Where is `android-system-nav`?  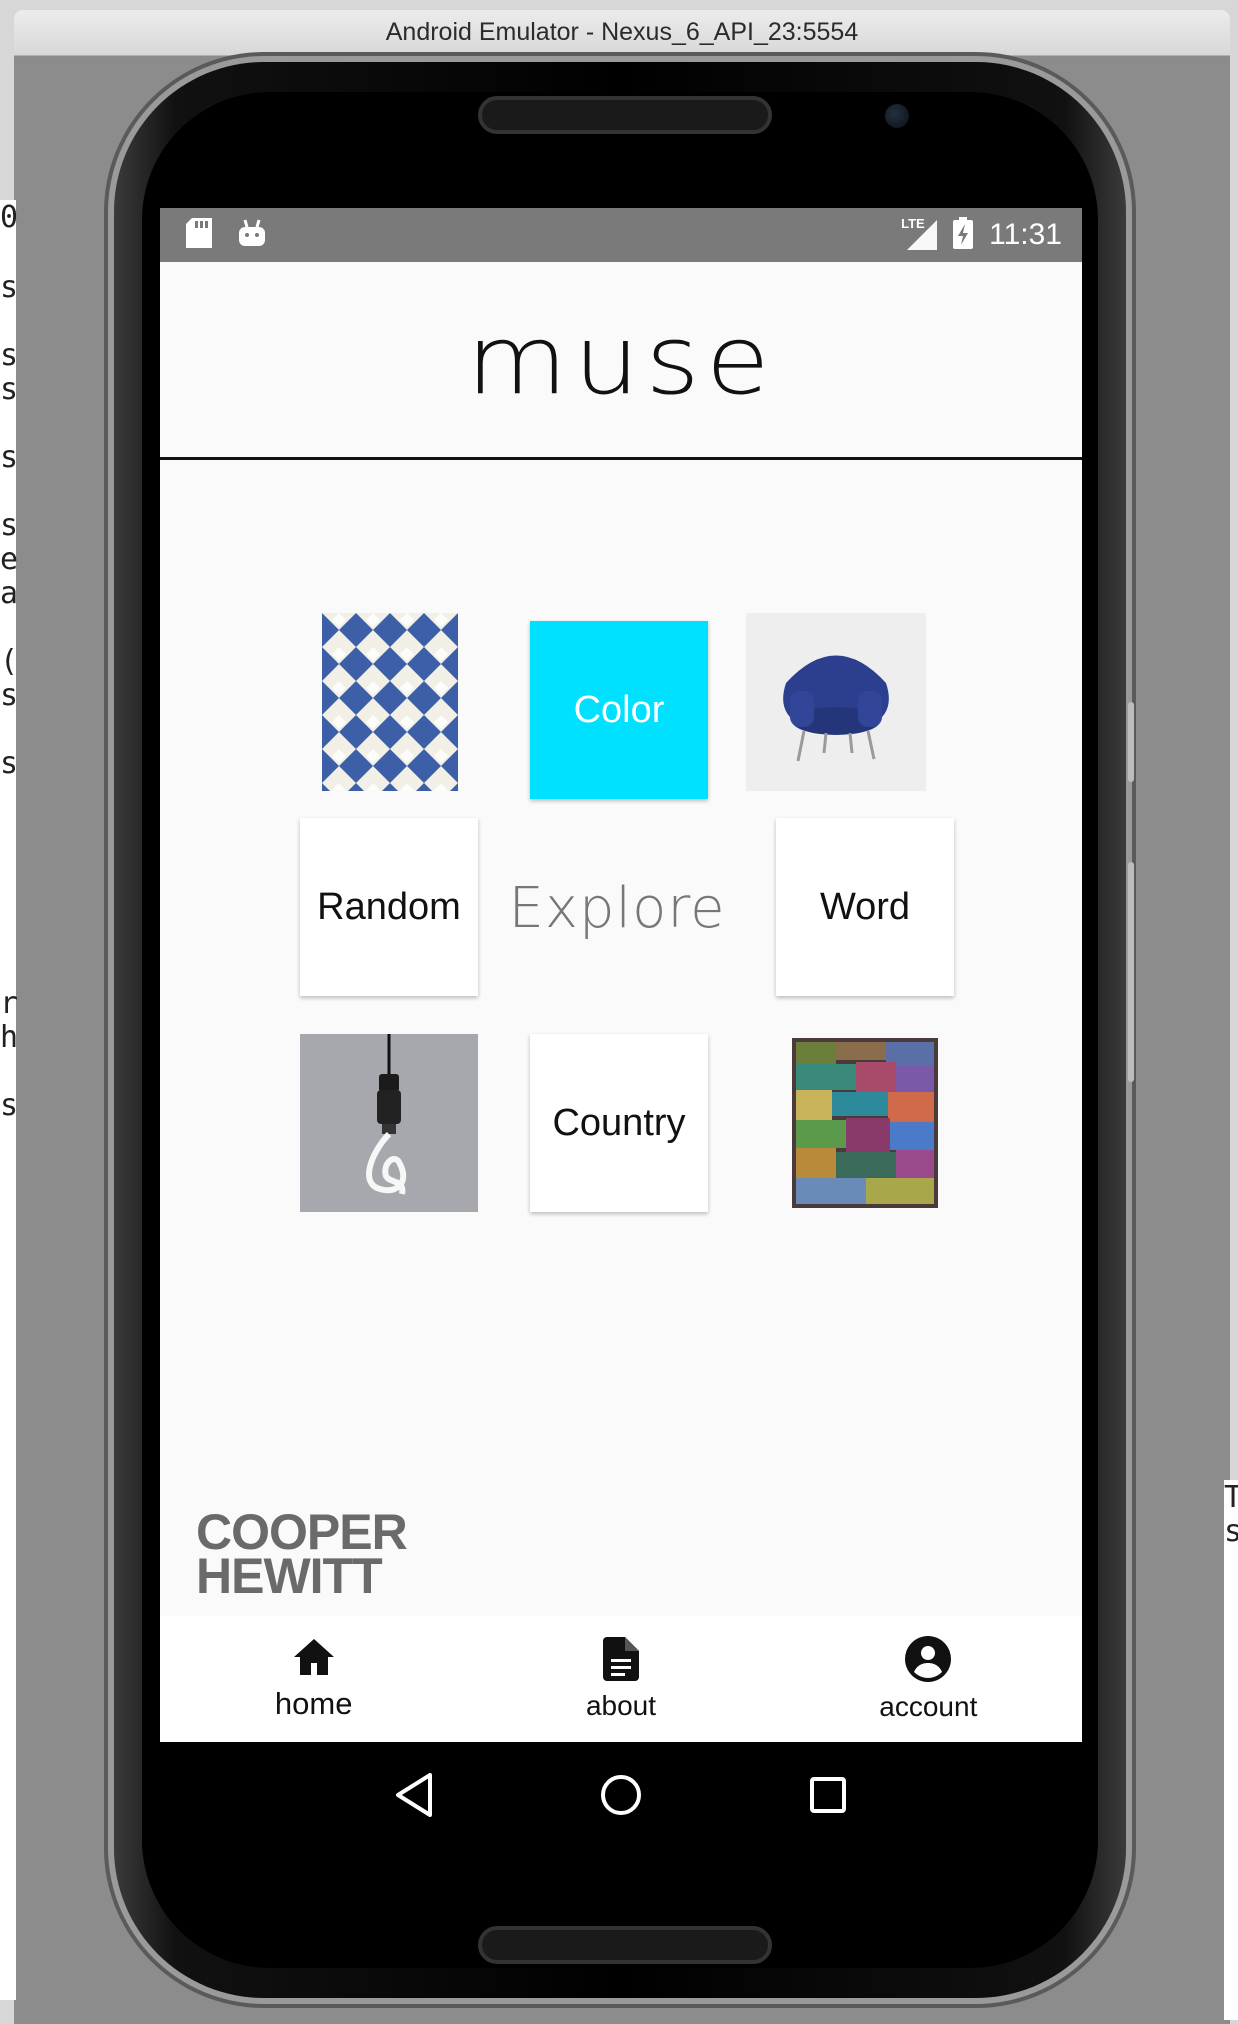
android-system-nav is located at coordinates (621, 1797).